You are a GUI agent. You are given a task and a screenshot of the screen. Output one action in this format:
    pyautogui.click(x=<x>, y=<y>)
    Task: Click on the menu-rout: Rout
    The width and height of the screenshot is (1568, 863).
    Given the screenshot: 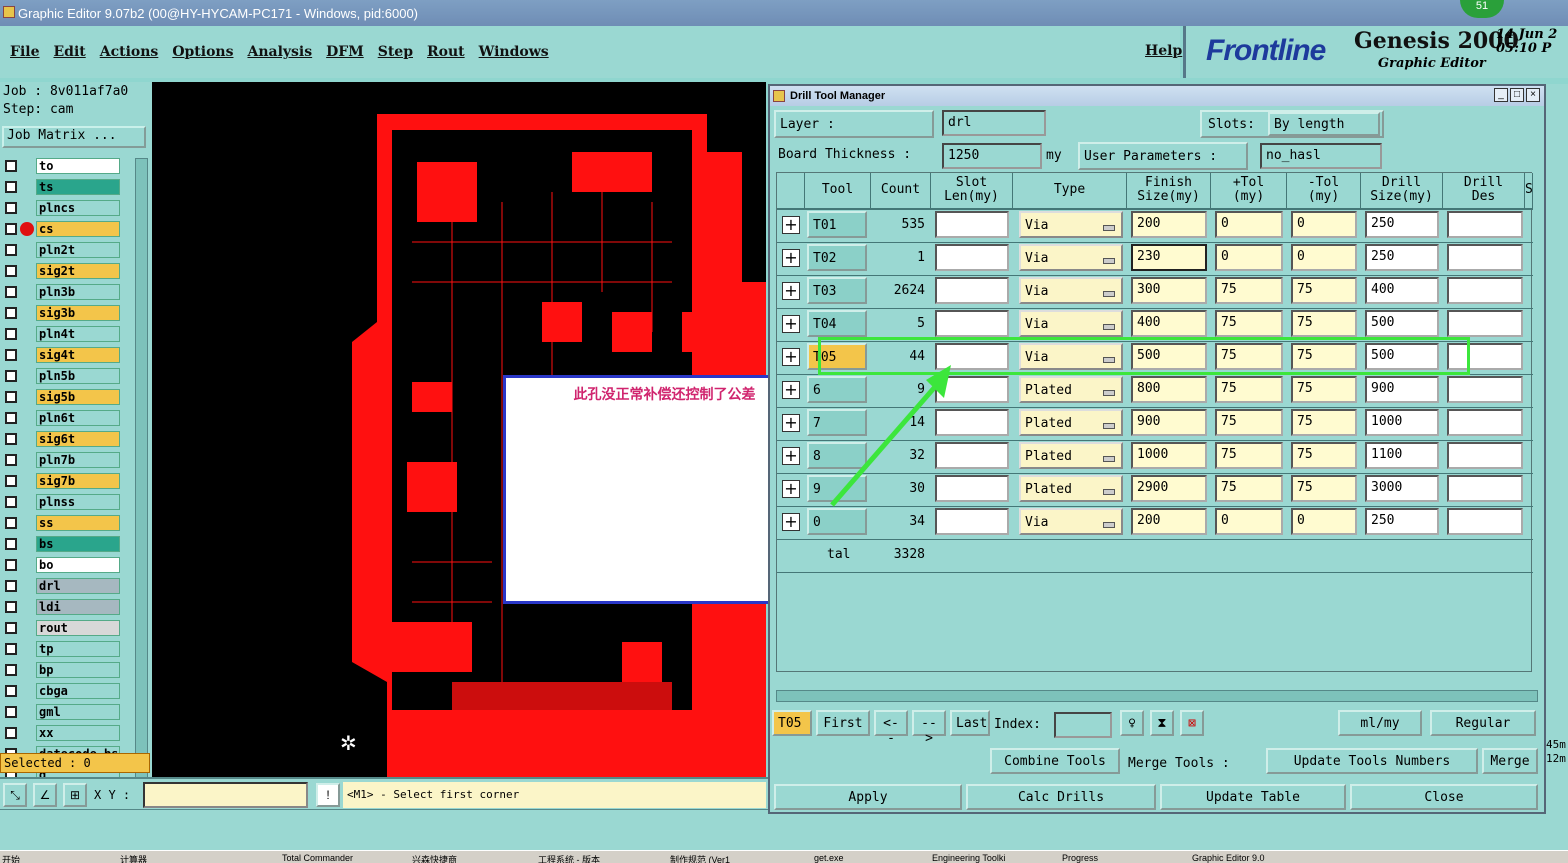 What is the action you would take?
    pyautogui.click(x=446, y=52)
    